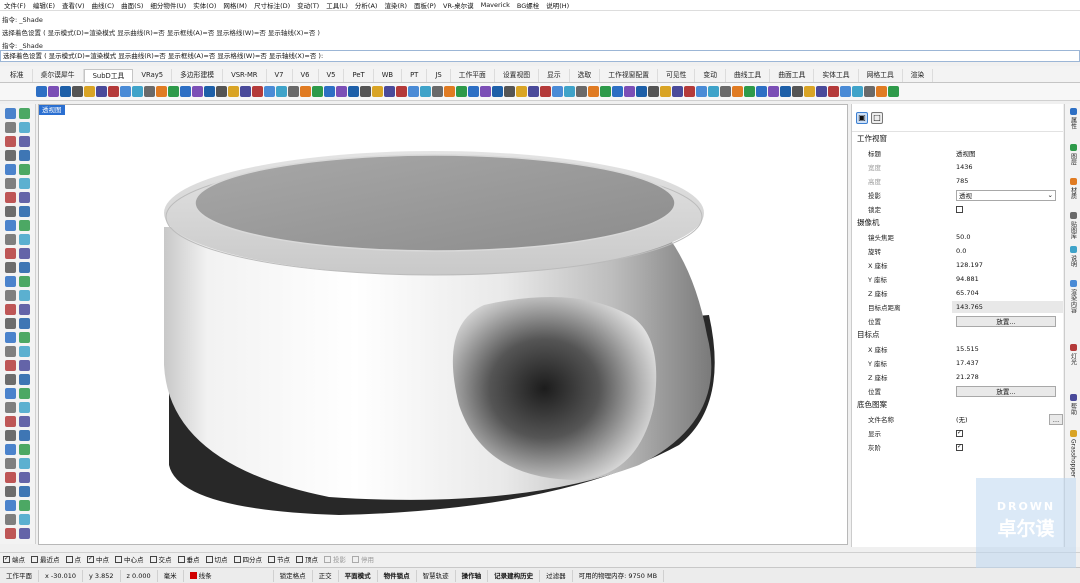  Describe the element at coordinates (245, 75) in the screenshot. I see `toolbar-tab: VSR-MR` at that location.